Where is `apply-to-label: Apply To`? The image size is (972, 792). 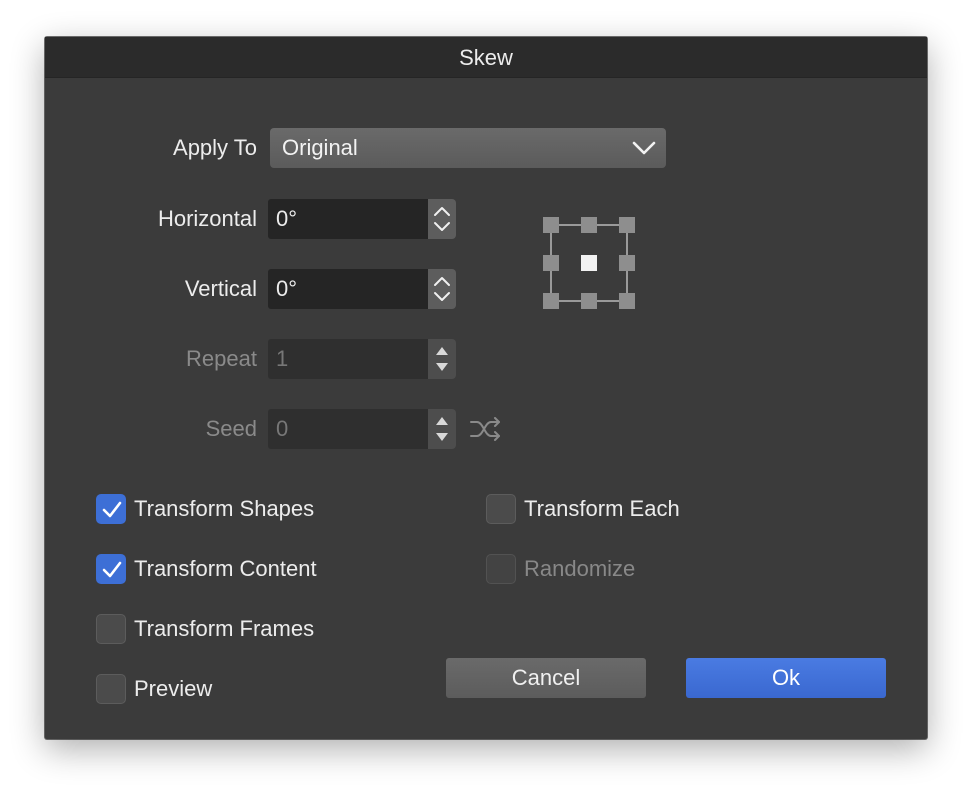 apply-to-label: Apply To is located at coordinates (215, 147).